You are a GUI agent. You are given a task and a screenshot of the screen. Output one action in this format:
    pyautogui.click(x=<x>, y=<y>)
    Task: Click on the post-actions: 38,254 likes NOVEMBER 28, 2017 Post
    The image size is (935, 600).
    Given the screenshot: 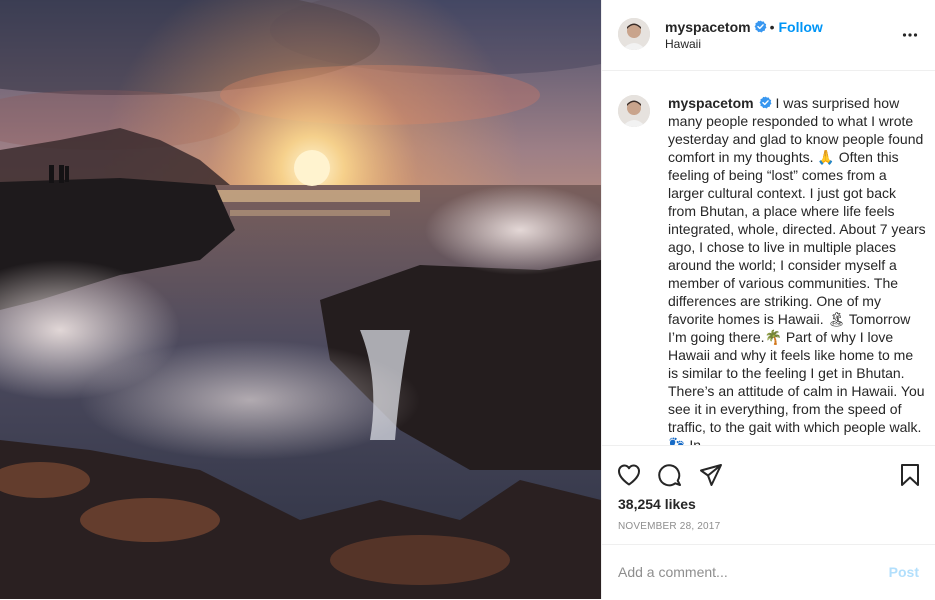 What is the action you would take?
    pyautogui.click(x=768, y=522)
    